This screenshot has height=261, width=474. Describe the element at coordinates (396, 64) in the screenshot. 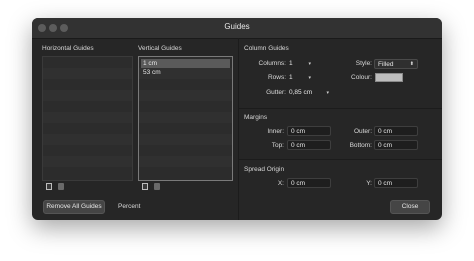

I see `style-dropdown: Filled ⬍` at that location.